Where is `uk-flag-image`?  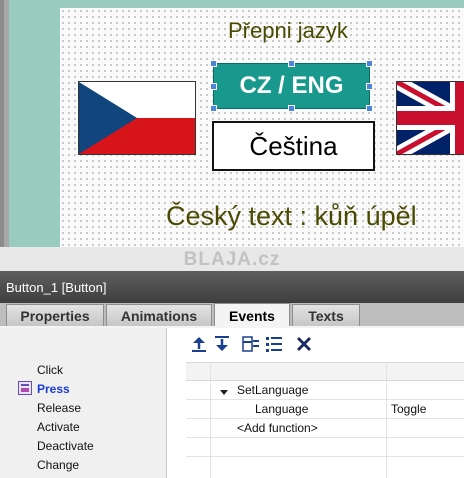 uk-flag-image is located at coordinates (430, 118).